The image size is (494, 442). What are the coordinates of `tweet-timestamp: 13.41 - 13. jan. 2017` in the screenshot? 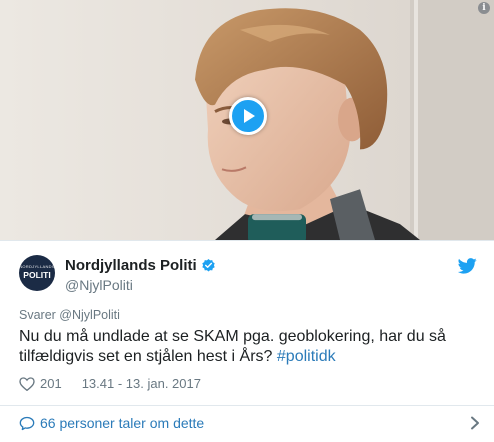 It's located at (141, 383).